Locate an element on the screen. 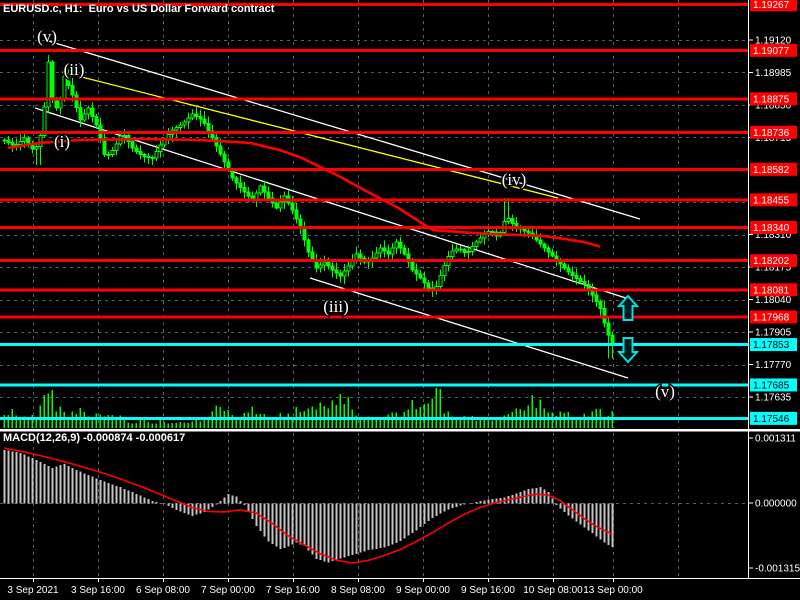 This screenshot has width=800, height=600. price-line-label: 1.19267 is located at coordinates (771, 5).